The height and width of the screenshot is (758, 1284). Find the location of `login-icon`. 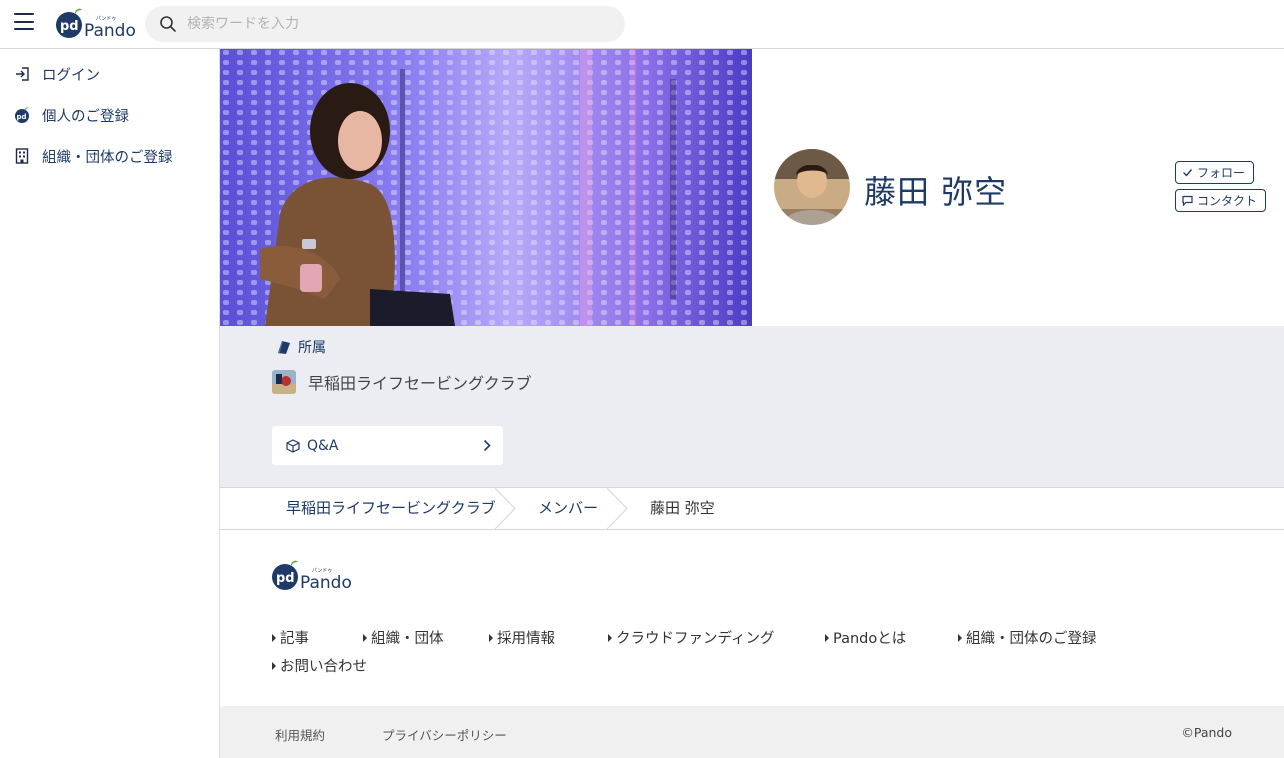

login-icon is located at coordinates (22, 74).